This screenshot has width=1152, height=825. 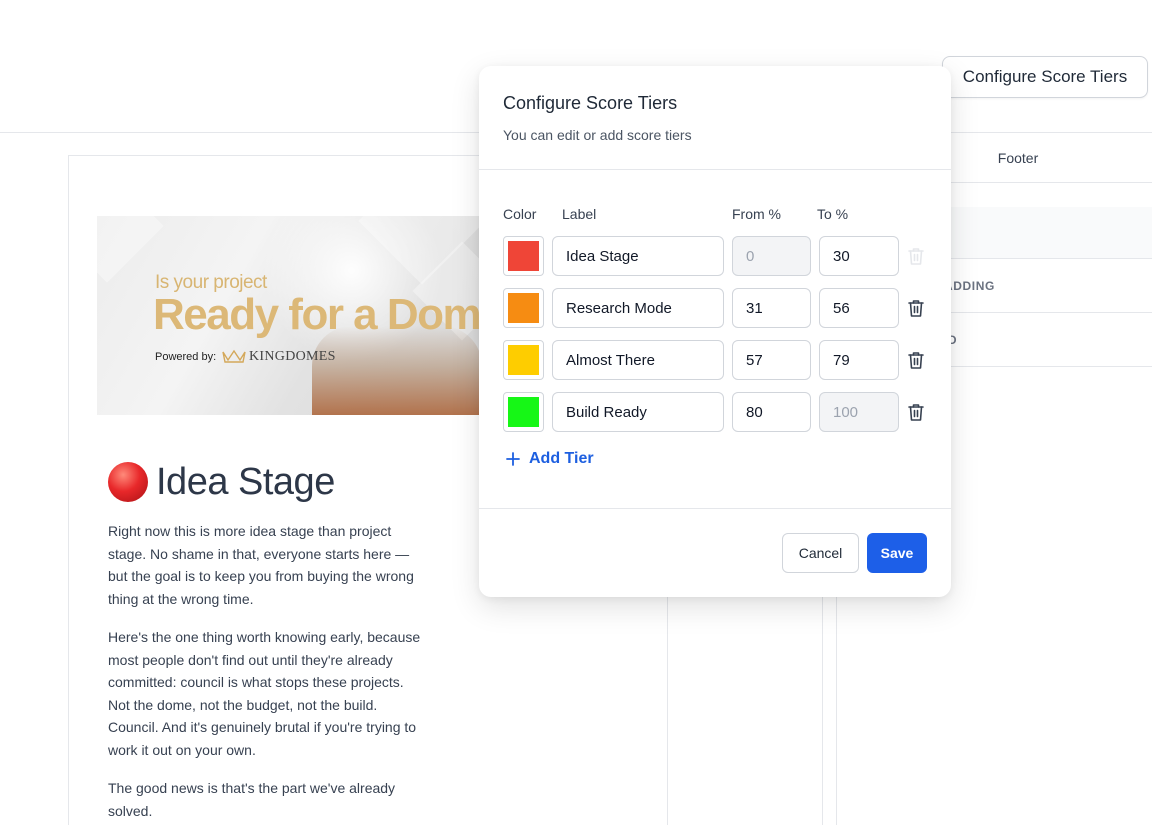 I want to click on red-circle-icon, so click(x=128, y=482).